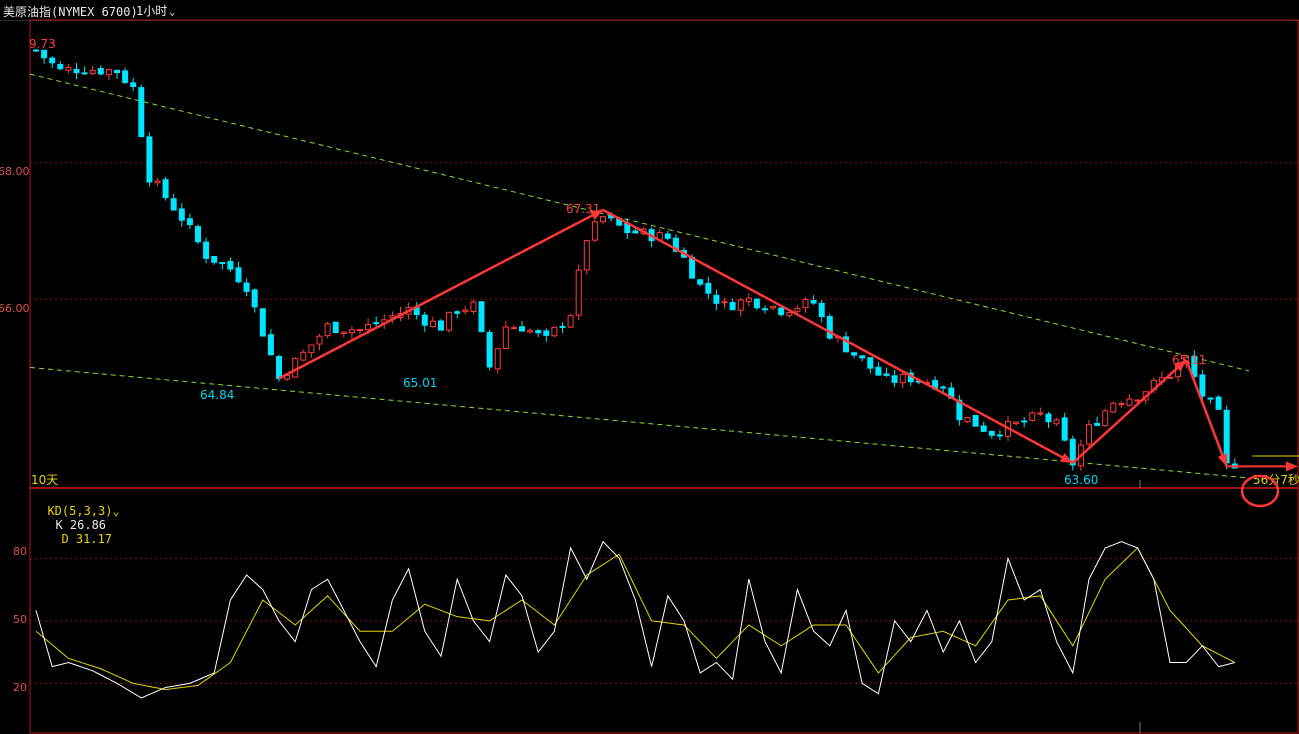 Image resolution: width=1299 pixels, height=734 pixels. Describe the element at coordinates (20, 619) in the screenshot. I see `kd-level-50: 50` at that location.